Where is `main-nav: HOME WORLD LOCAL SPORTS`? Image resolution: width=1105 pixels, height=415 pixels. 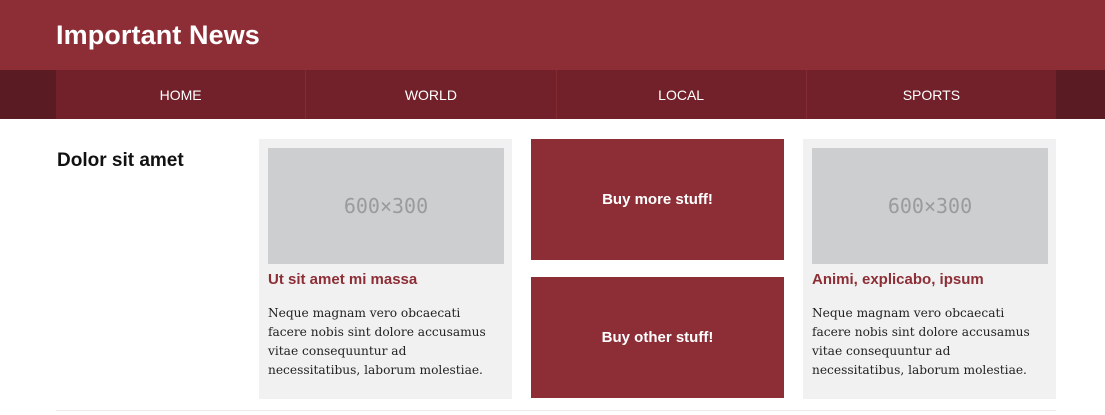
main-nav: HOME WORLD LOCAL SPORTS is located at coordinates (556, 94).